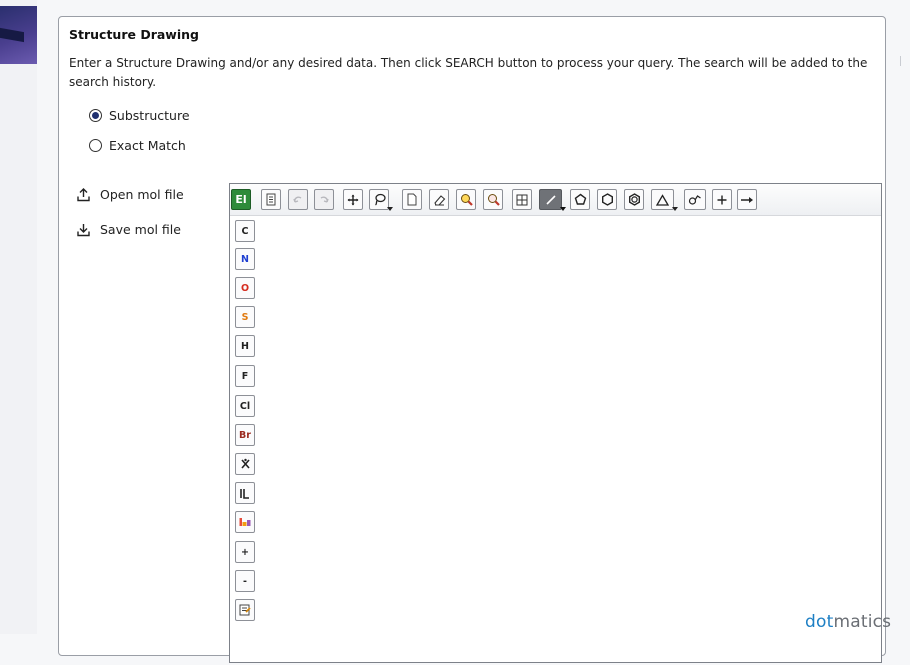  Describe the element at coordinates (134, 34) in the screenshot. I see `panel-title: Structure Drawing` at that location.